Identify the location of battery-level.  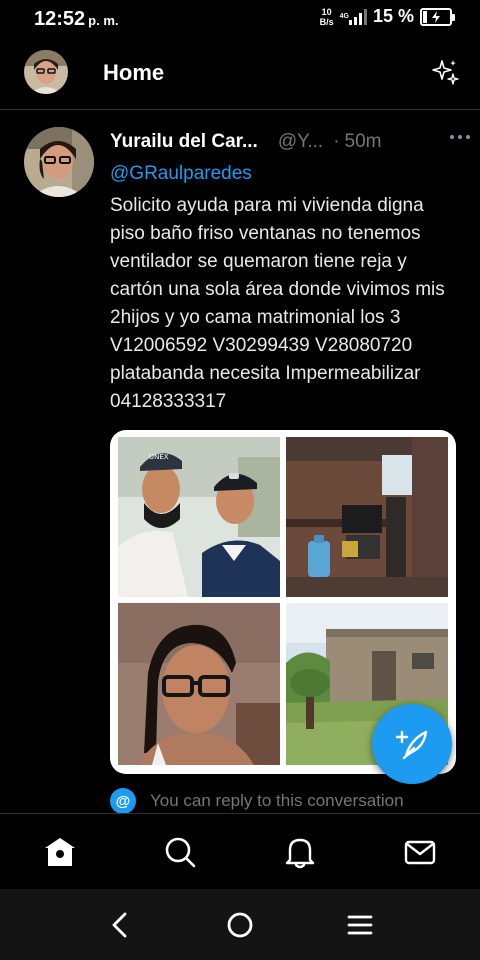
(425, 16).